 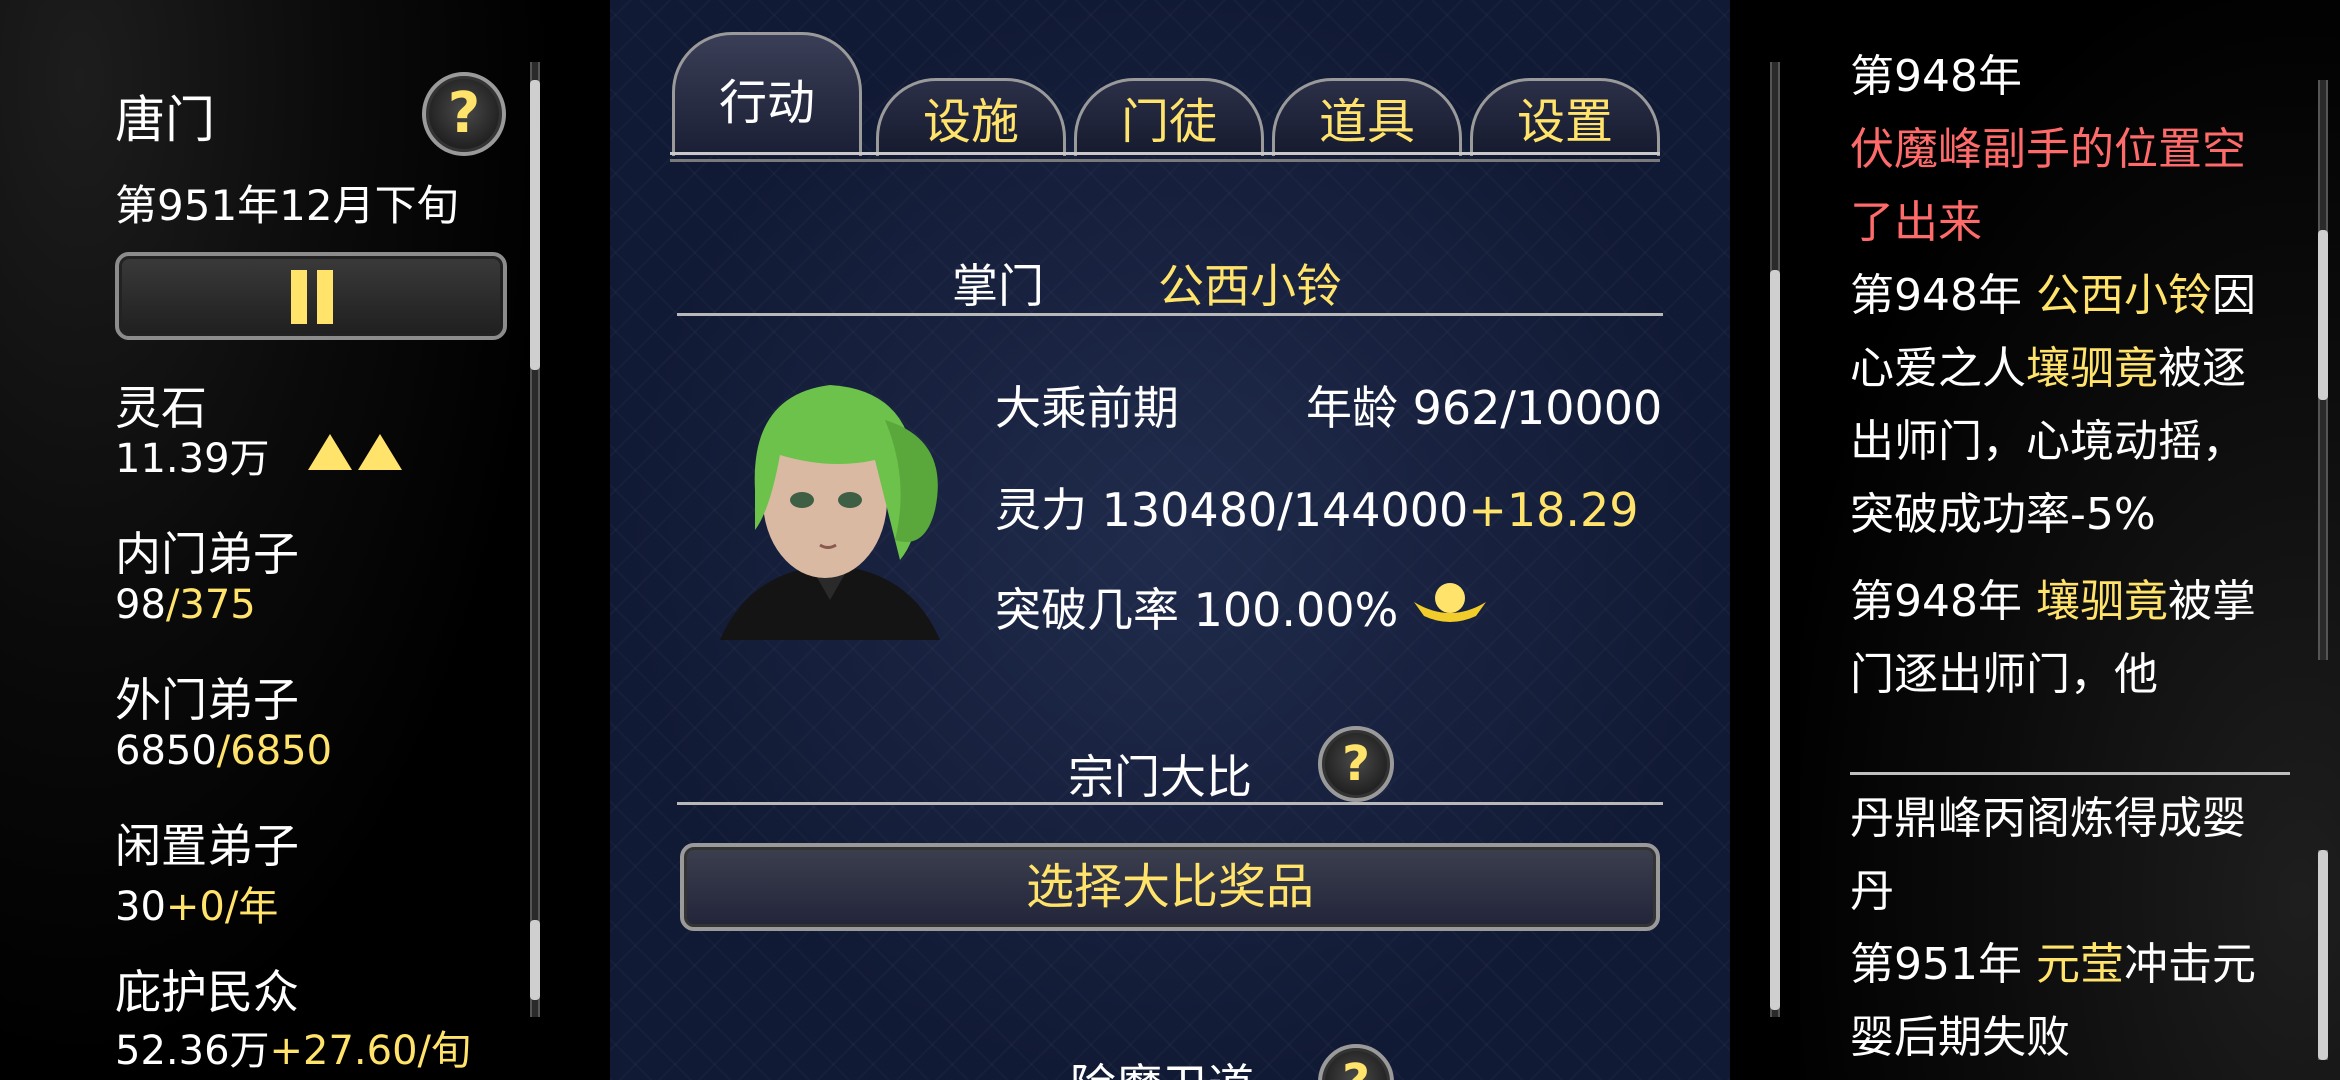 What do you see at coordinates (2053, 405) in the screenshot?
I see `log-entry: 第948年 公西小铃因心爱之人壤驷竟被逐出师门，心境动摇，突破成功率-5%` at bounding box center [2053, 405].